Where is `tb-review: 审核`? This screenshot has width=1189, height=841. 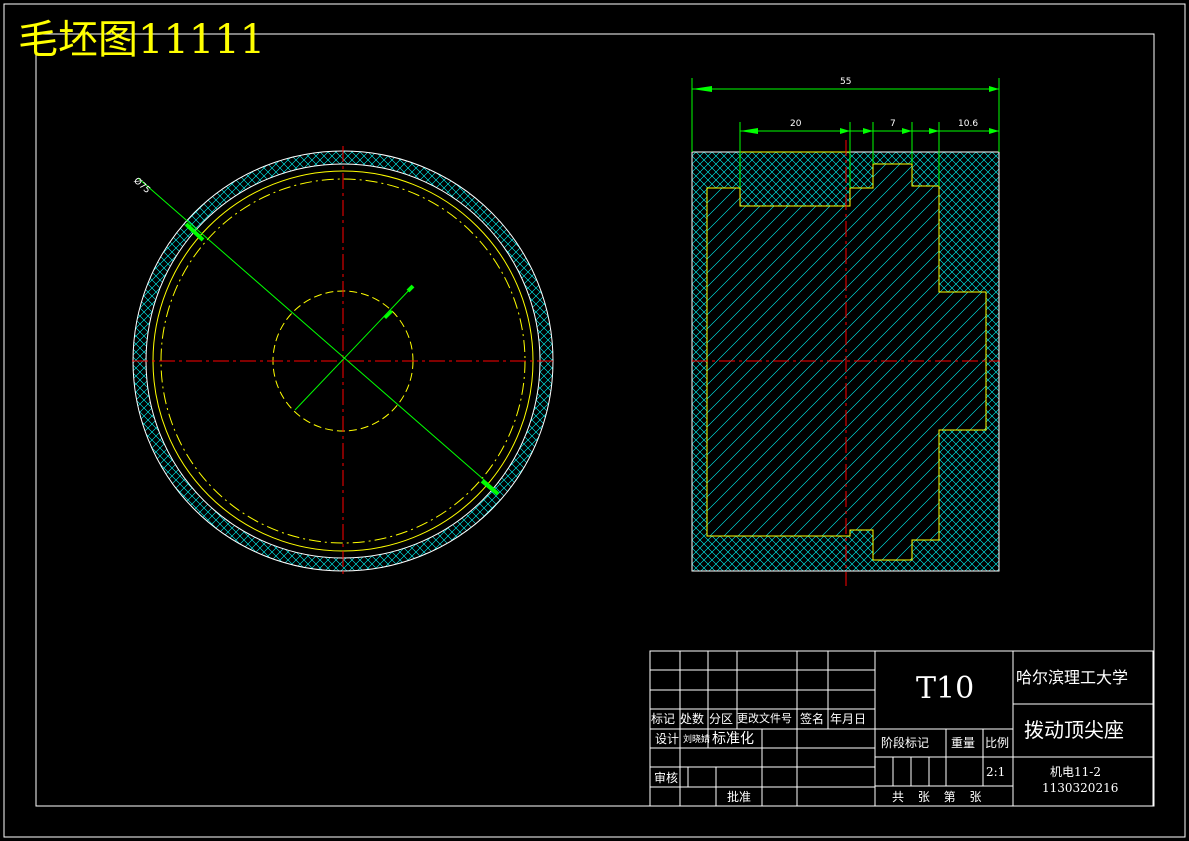 tb-review: 审核 is located at coordinates (666, 778).